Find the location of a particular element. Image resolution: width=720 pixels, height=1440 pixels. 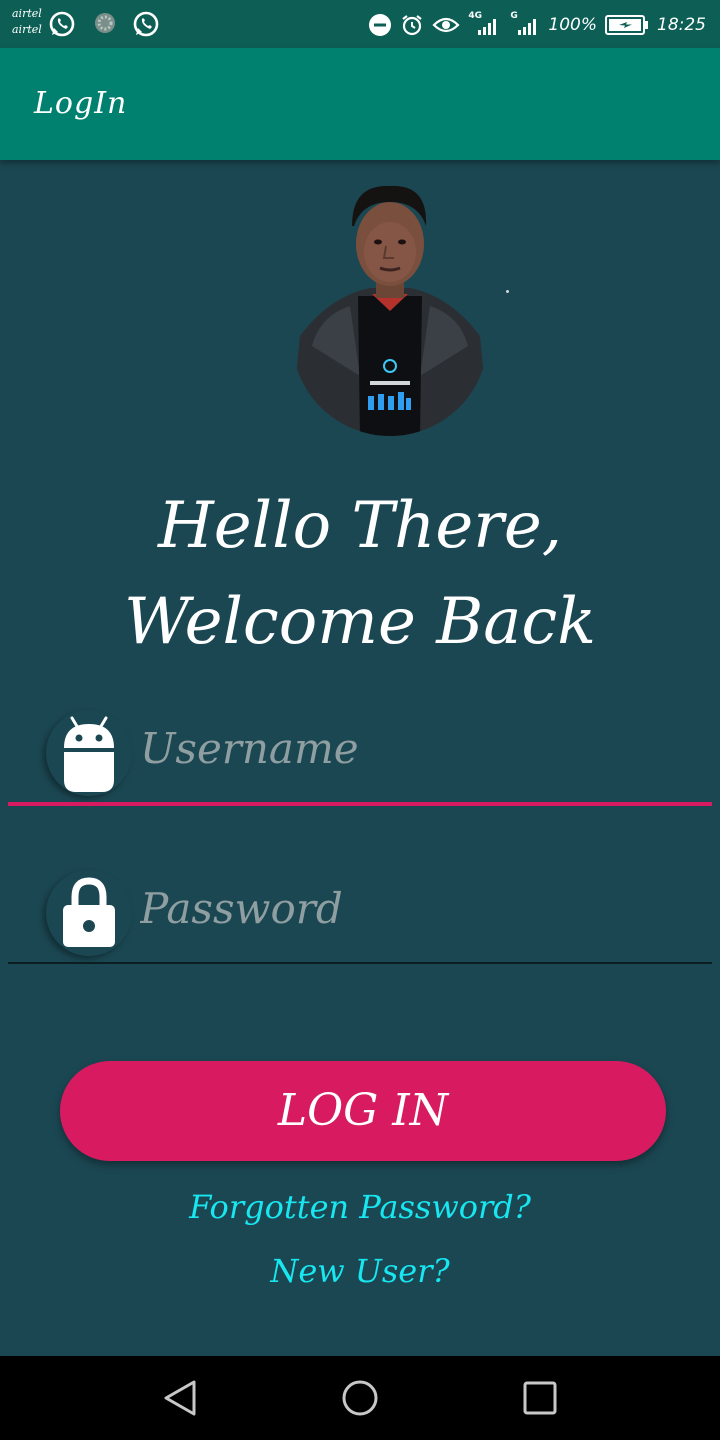

app-title: LogIn is located at coordinates (81, 103).